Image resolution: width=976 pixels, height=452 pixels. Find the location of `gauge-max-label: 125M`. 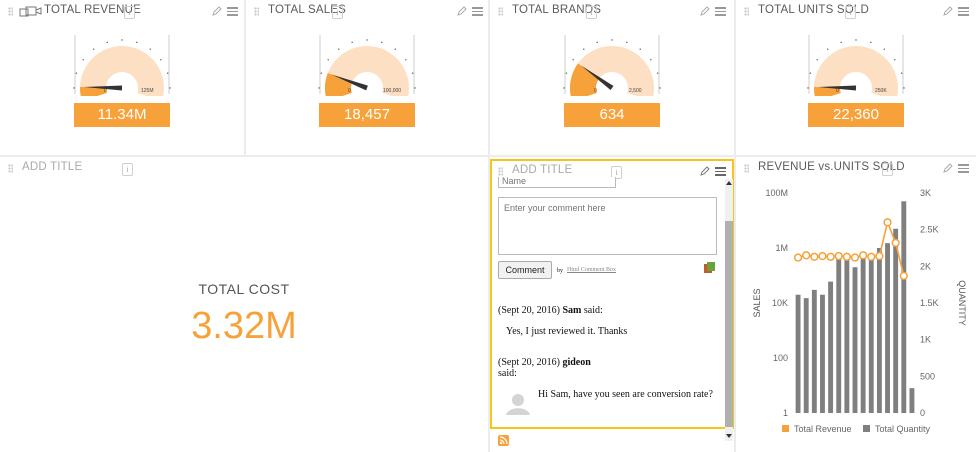

gauge-max-label: 125M is located at coordinates (147, 91).